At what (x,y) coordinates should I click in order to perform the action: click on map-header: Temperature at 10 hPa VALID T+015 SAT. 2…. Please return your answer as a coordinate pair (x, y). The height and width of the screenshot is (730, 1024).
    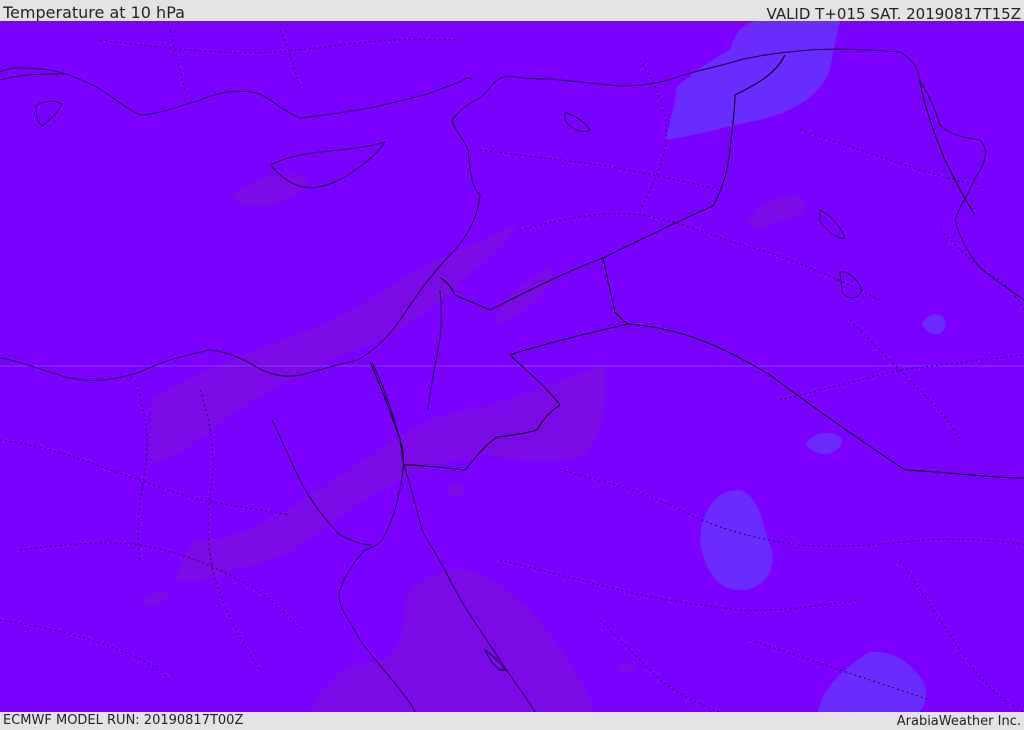
    Looking at the image, I should click on (512, 11).